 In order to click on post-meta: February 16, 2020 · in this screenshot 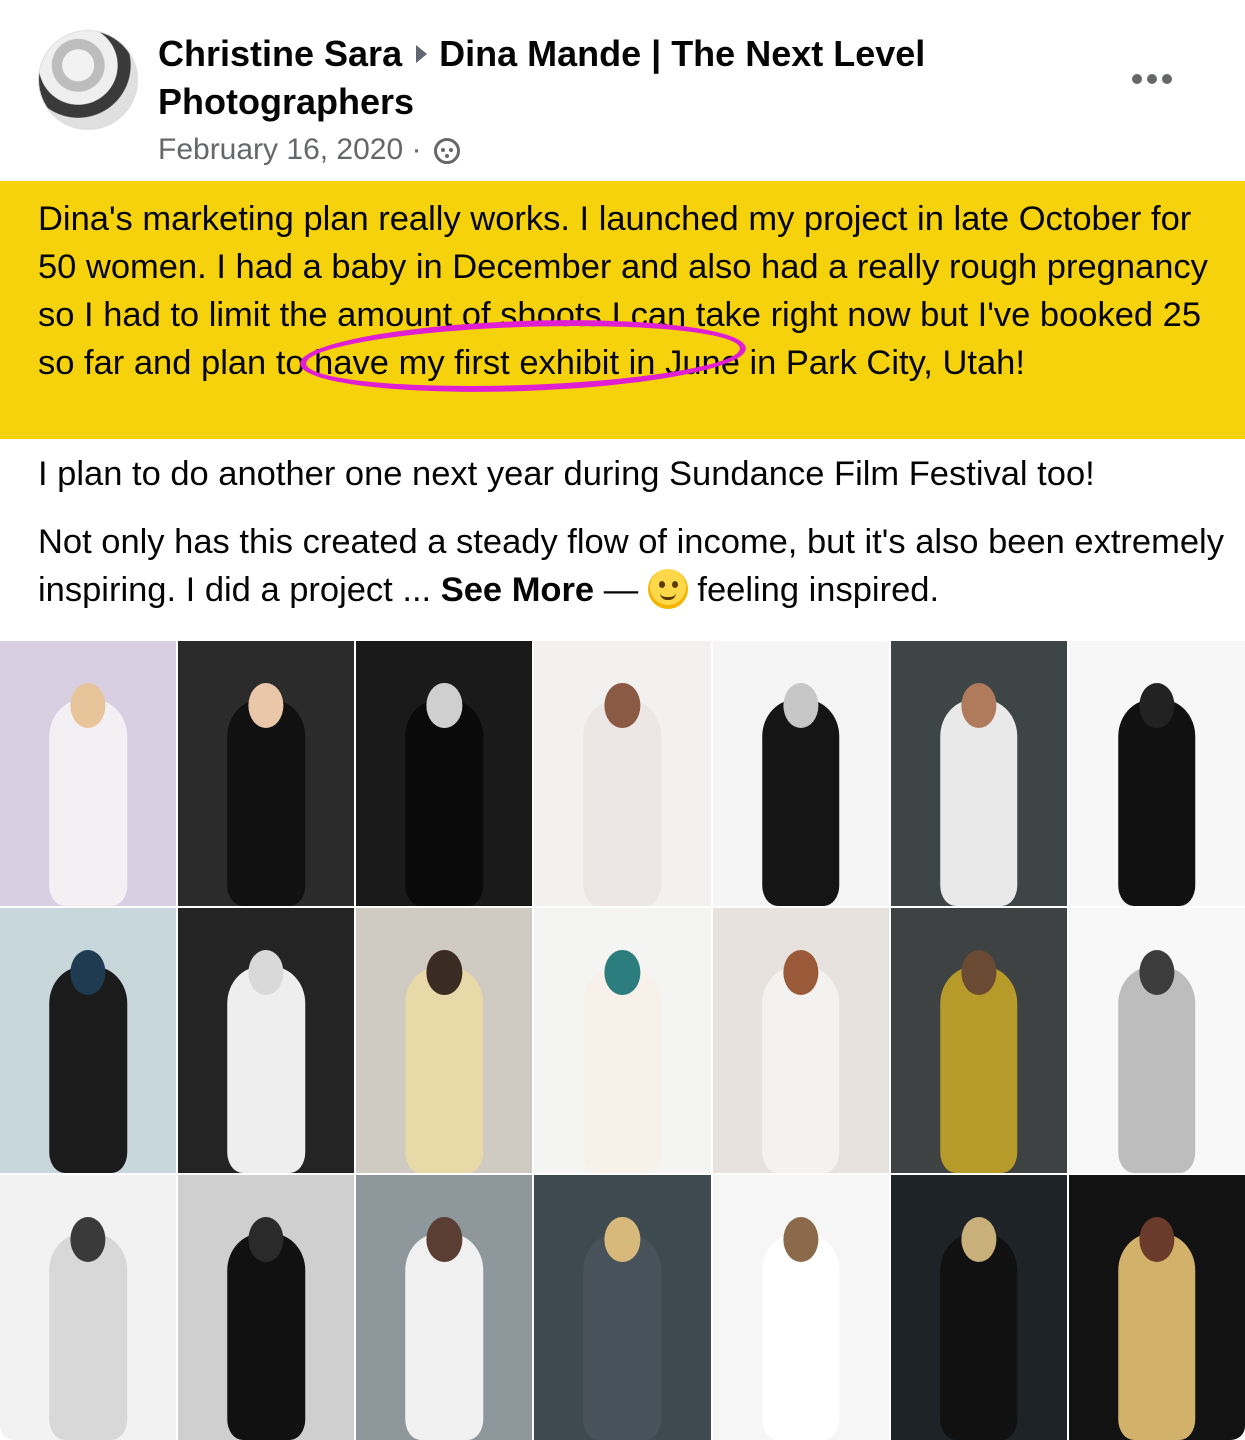, I will do `click(309, 150)`.